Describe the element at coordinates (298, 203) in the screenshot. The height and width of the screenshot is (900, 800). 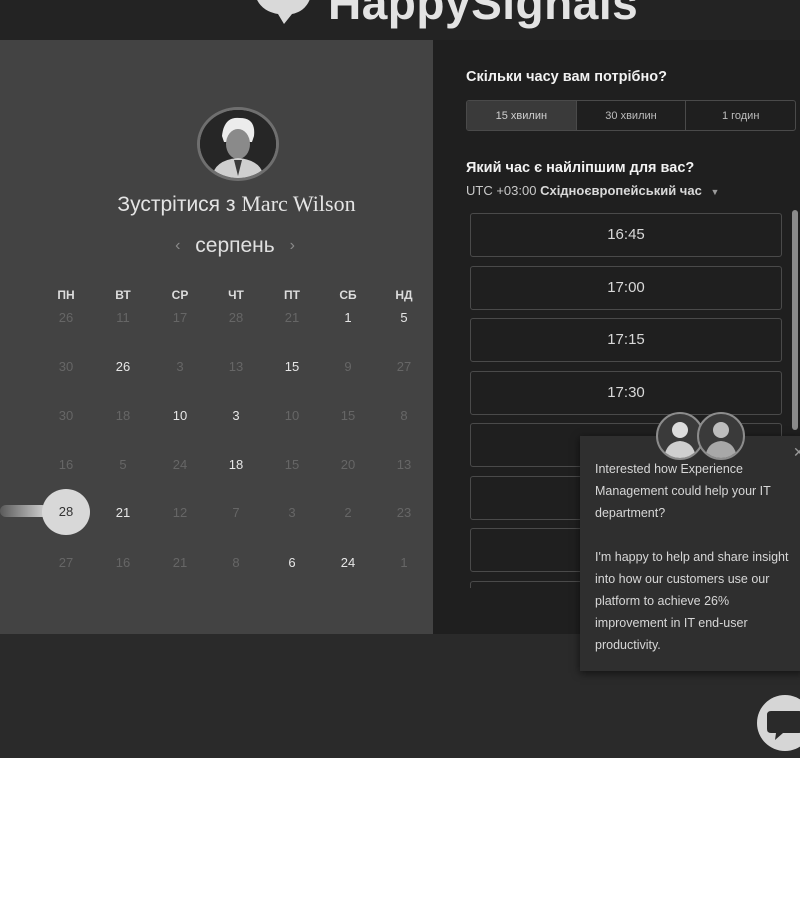
I see `host-name: Marc Wilson` at that location.